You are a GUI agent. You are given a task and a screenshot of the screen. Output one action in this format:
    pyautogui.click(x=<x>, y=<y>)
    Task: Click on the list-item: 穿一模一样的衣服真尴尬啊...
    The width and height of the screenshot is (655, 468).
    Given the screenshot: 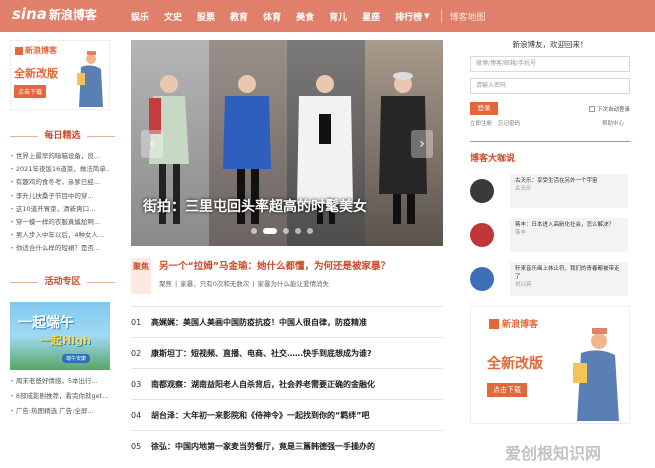 What is the action you would take?
    pyautogui.click(x=60, y=222)
    